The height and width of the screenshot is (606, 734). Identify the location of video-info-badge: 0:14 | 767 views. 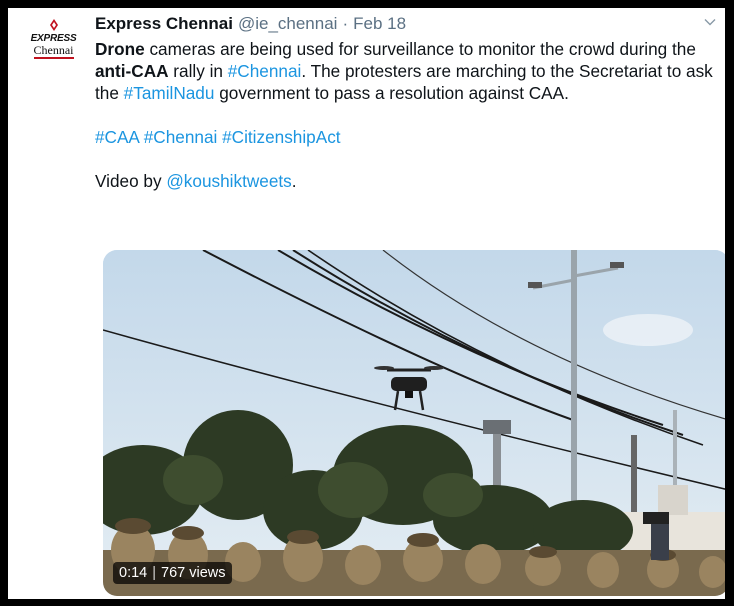
(172, 573).